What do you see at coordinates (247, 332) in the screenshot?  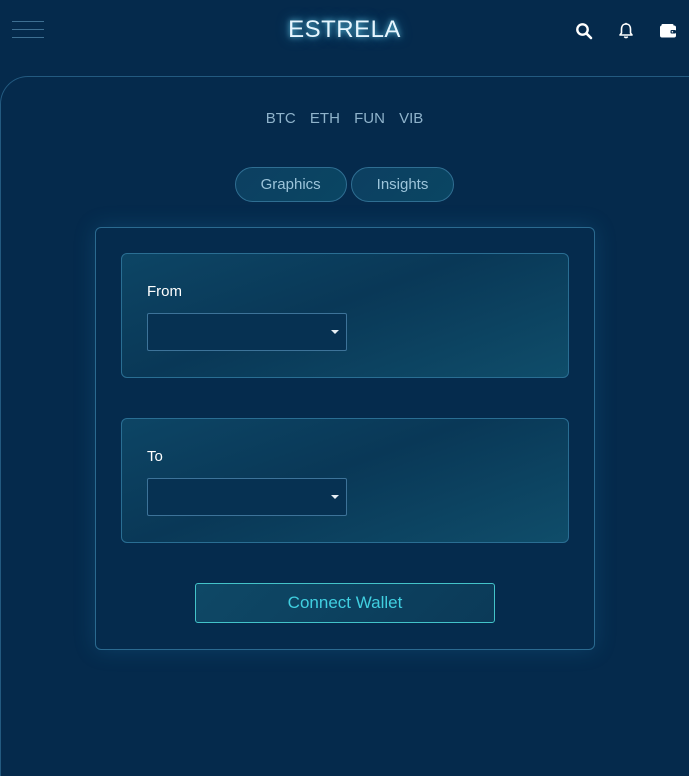 I see `from-select` at bounding box center [247, 332].